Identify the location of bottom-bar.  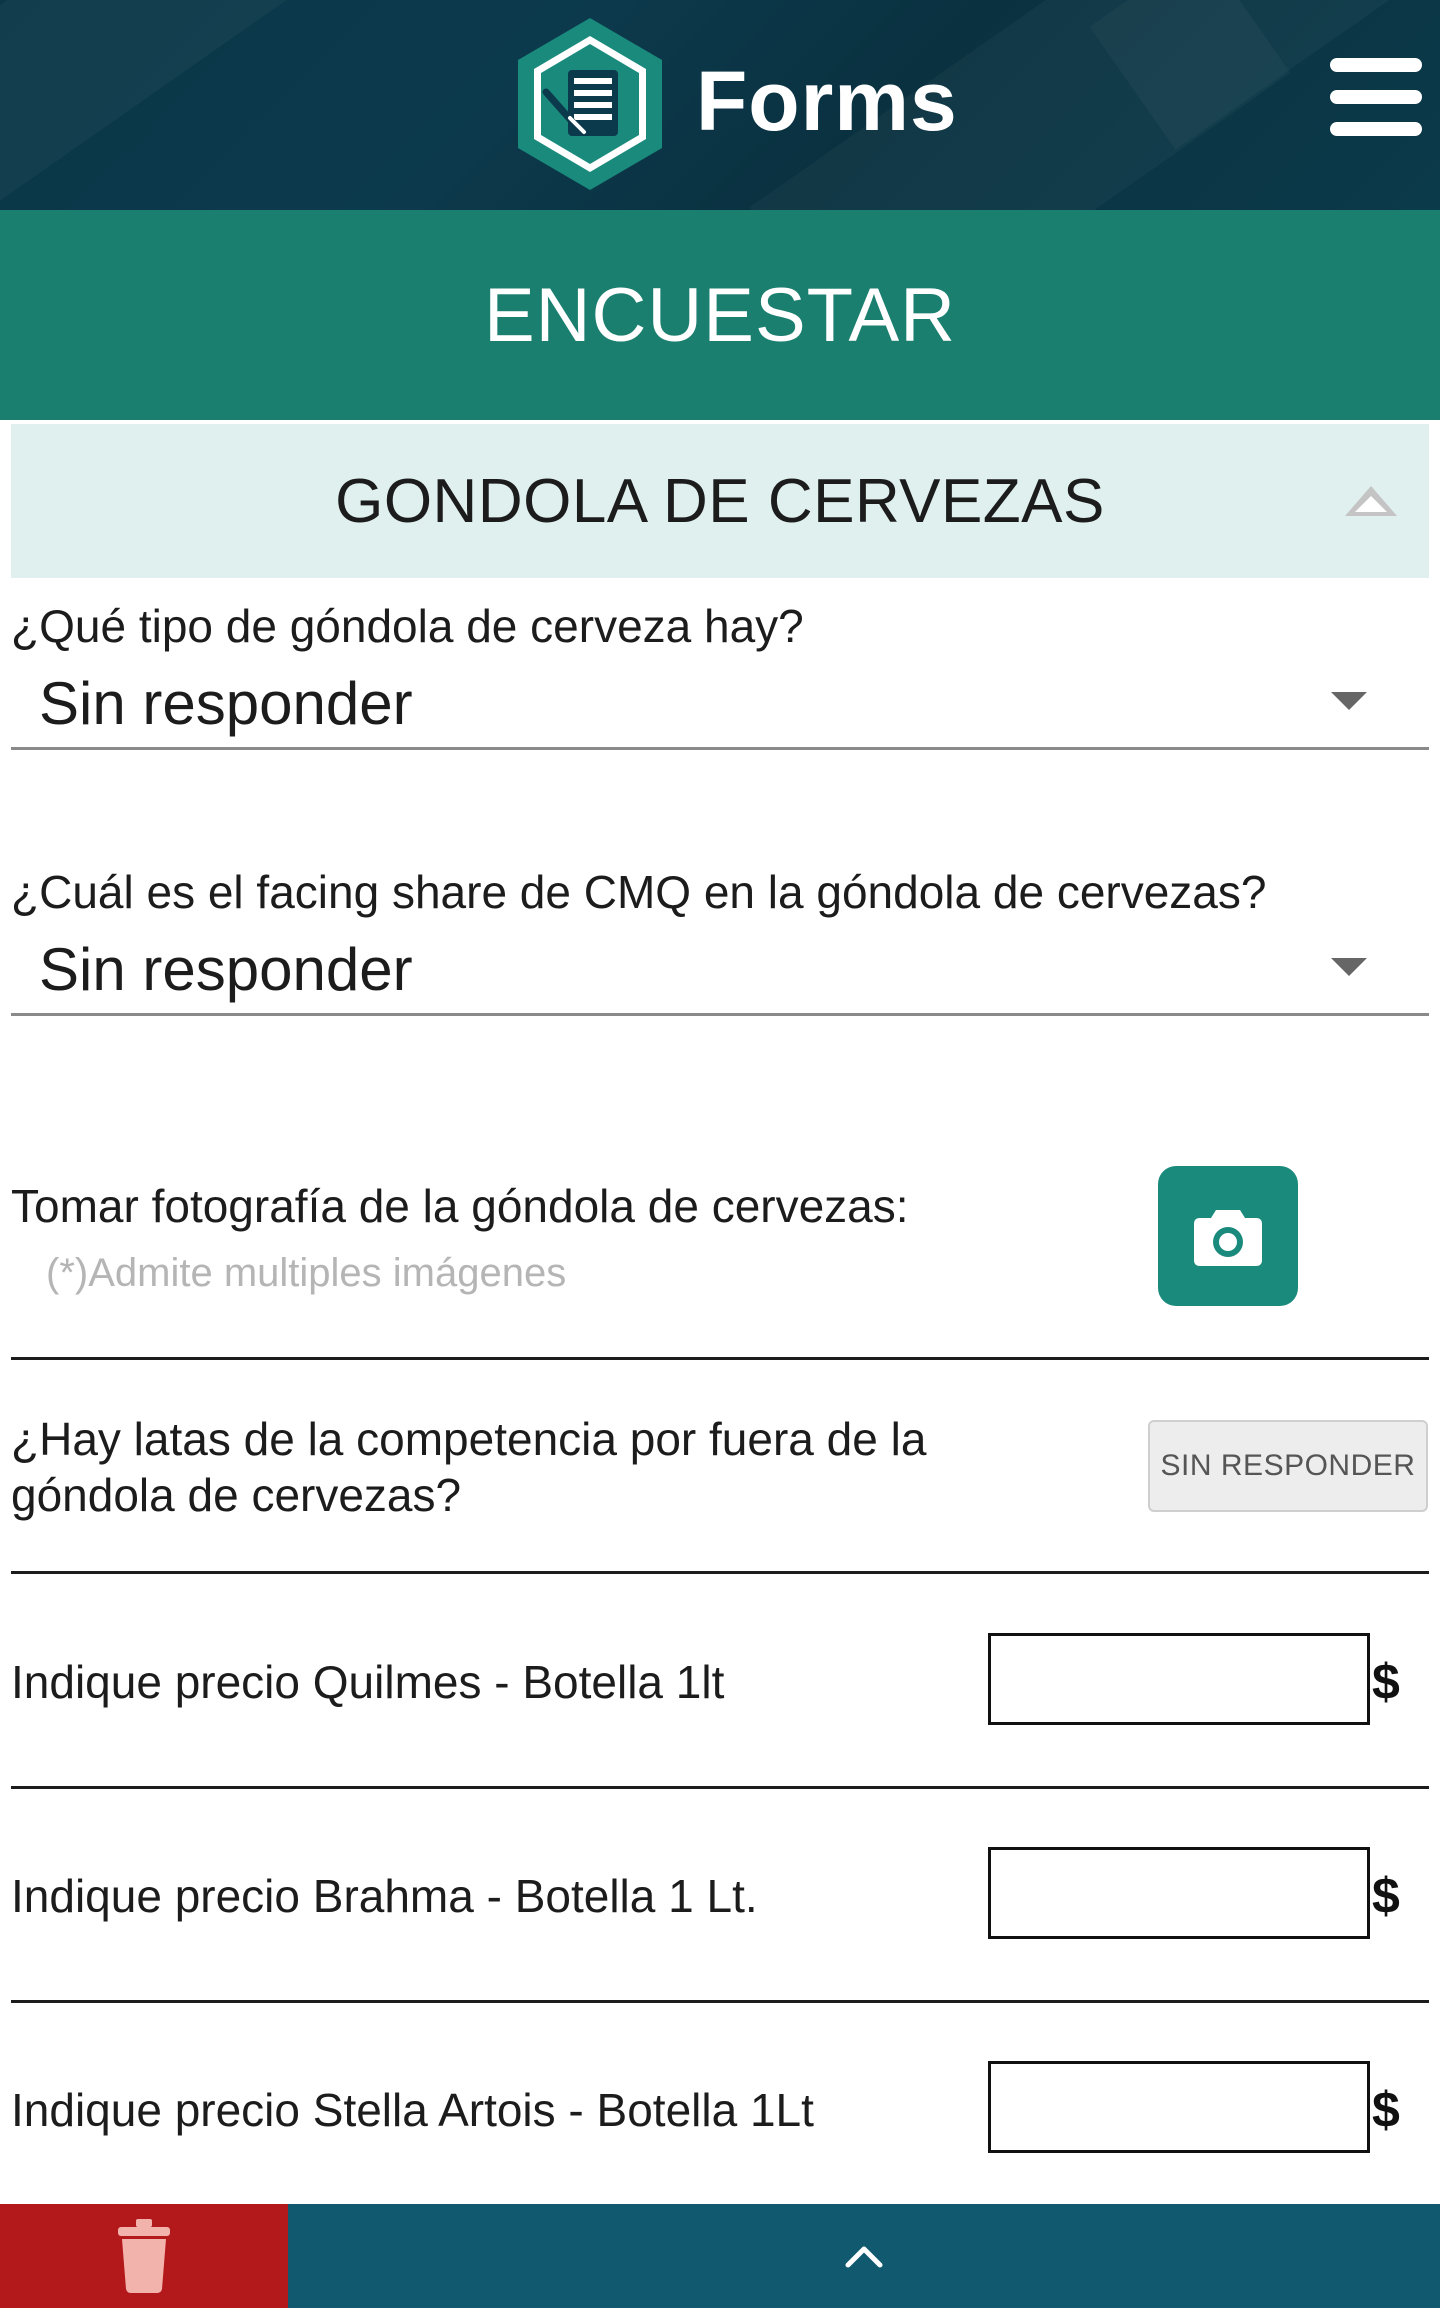
(720, 2256).